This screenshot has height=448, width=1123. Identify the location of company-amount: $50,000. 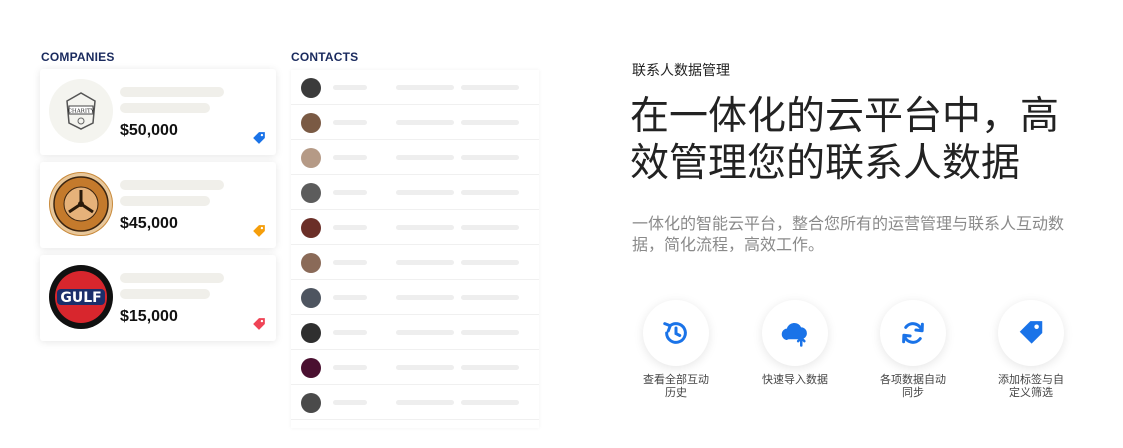
(149, 130).